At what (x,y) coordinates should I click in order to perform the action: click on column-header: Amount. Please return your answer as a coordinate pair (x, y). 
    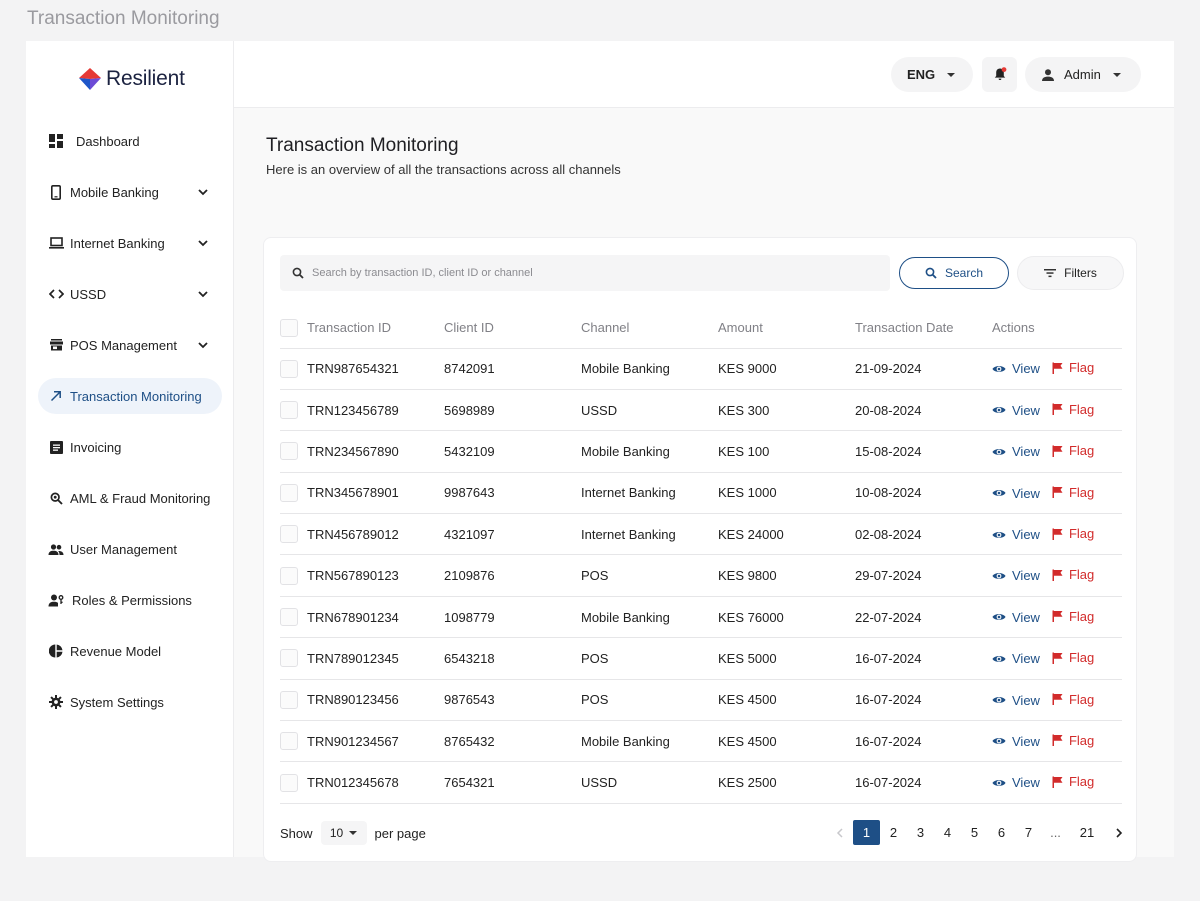
    Looking at the image, I should click on (786, 328).